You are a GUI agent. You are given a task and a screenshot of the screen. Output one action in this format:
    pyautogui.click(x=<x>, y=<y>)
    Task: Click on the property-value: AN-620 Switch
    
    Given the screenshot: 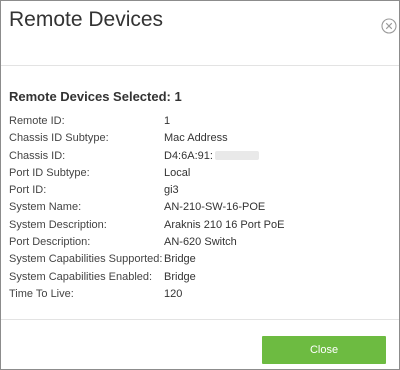 What is the action you would take?
    pyautogui.click(x=200, y=242)
    